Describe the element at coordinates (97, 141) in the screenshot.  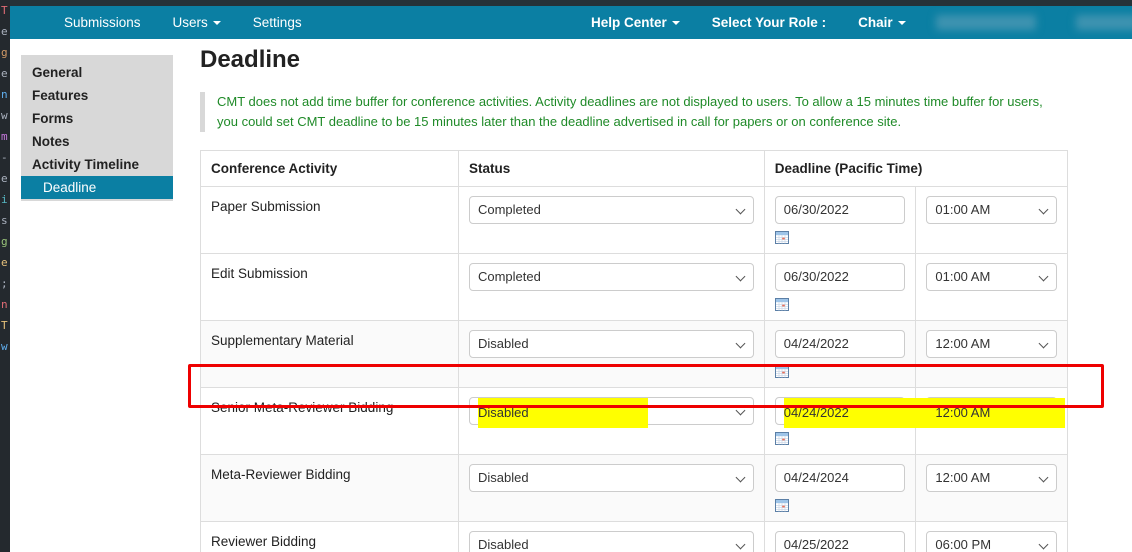
I see `sidebar-item-notes: Notes` at that location.